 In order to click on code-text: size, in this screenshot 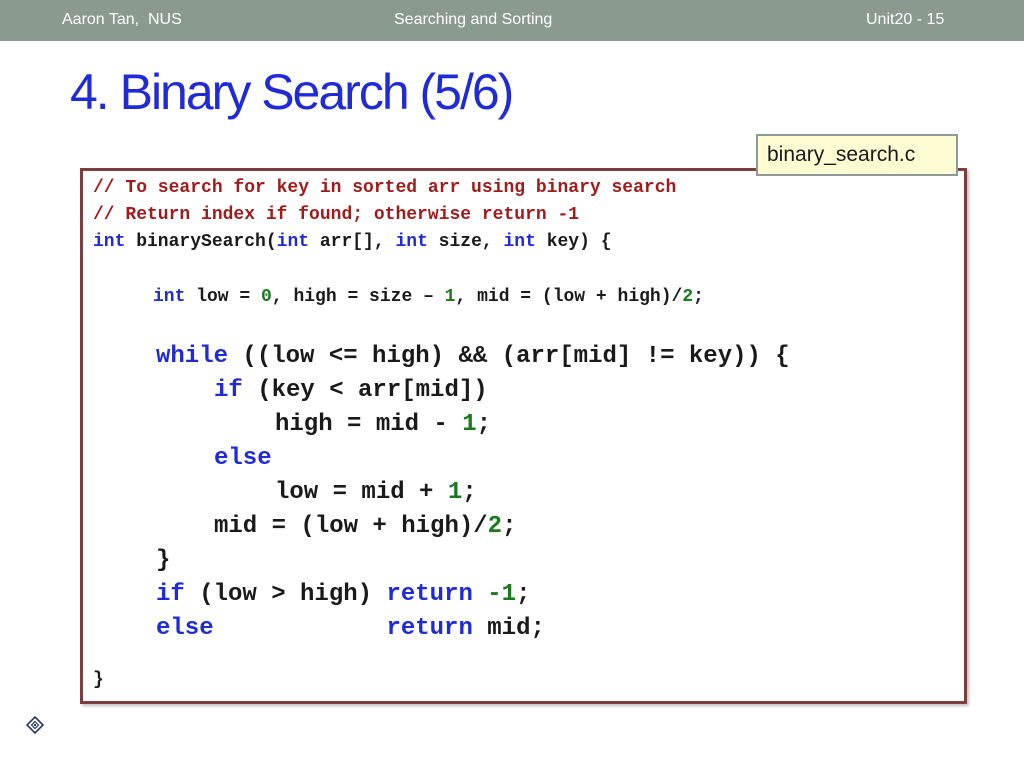, I will do `click(465, 242)`.